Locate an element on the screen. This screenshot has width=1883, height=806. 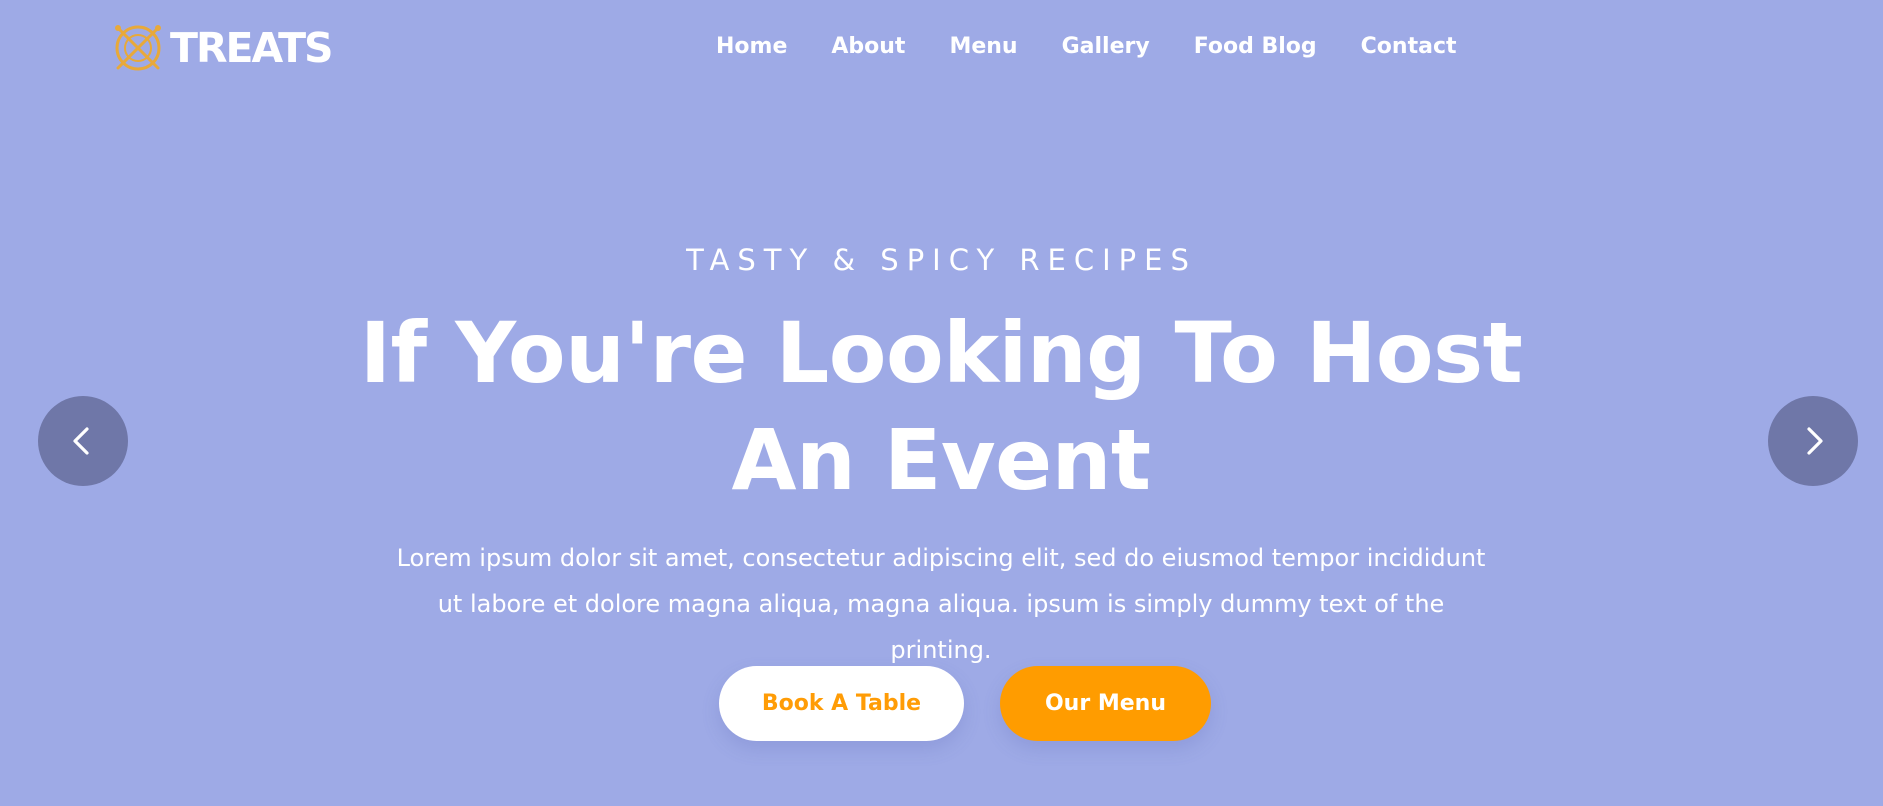
nav-home: Home is located at coordinates (751, 46).